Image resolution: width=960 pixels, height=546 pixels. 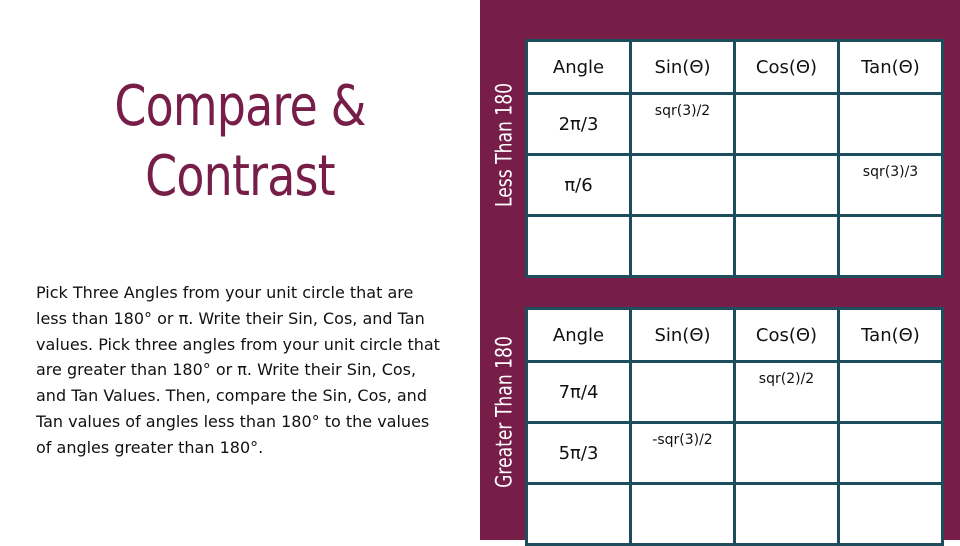 I want to click on cos-cell: sqr(2)/2, so click(x=786, y=392).